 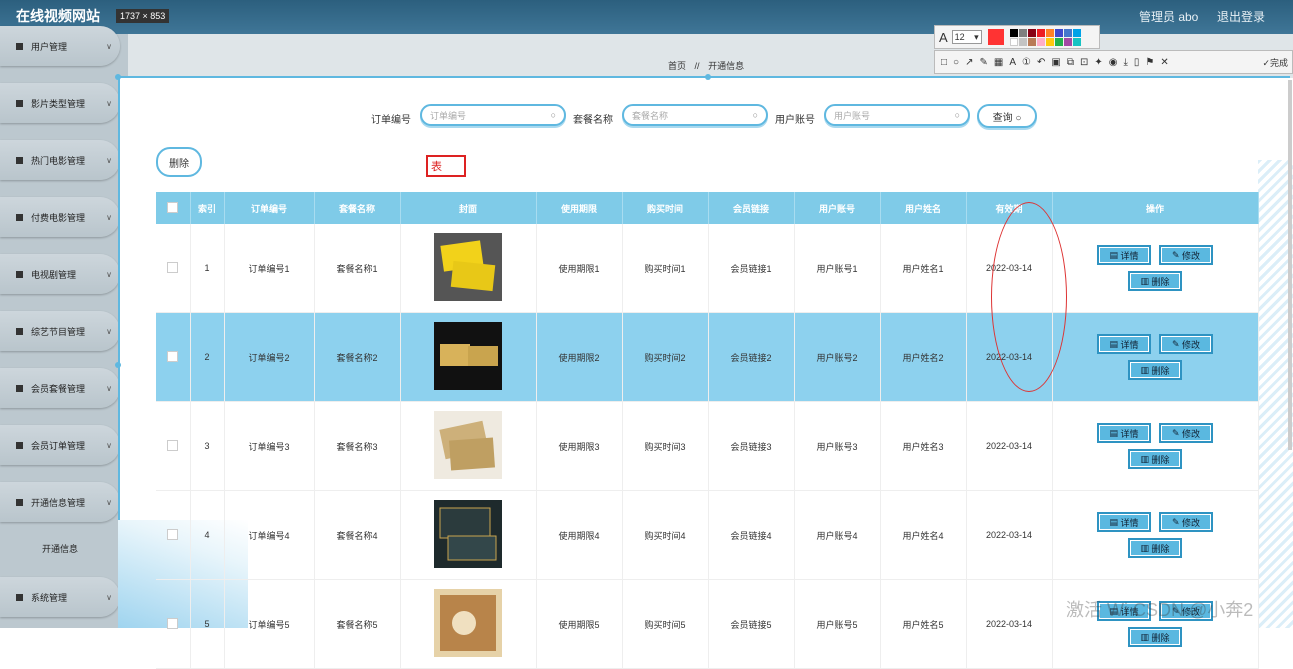 What do you see at coordinates (695, 115) in the screenshot?
I see `package-name-input: 套餐名称 ○` at bounding box center [695, 115].